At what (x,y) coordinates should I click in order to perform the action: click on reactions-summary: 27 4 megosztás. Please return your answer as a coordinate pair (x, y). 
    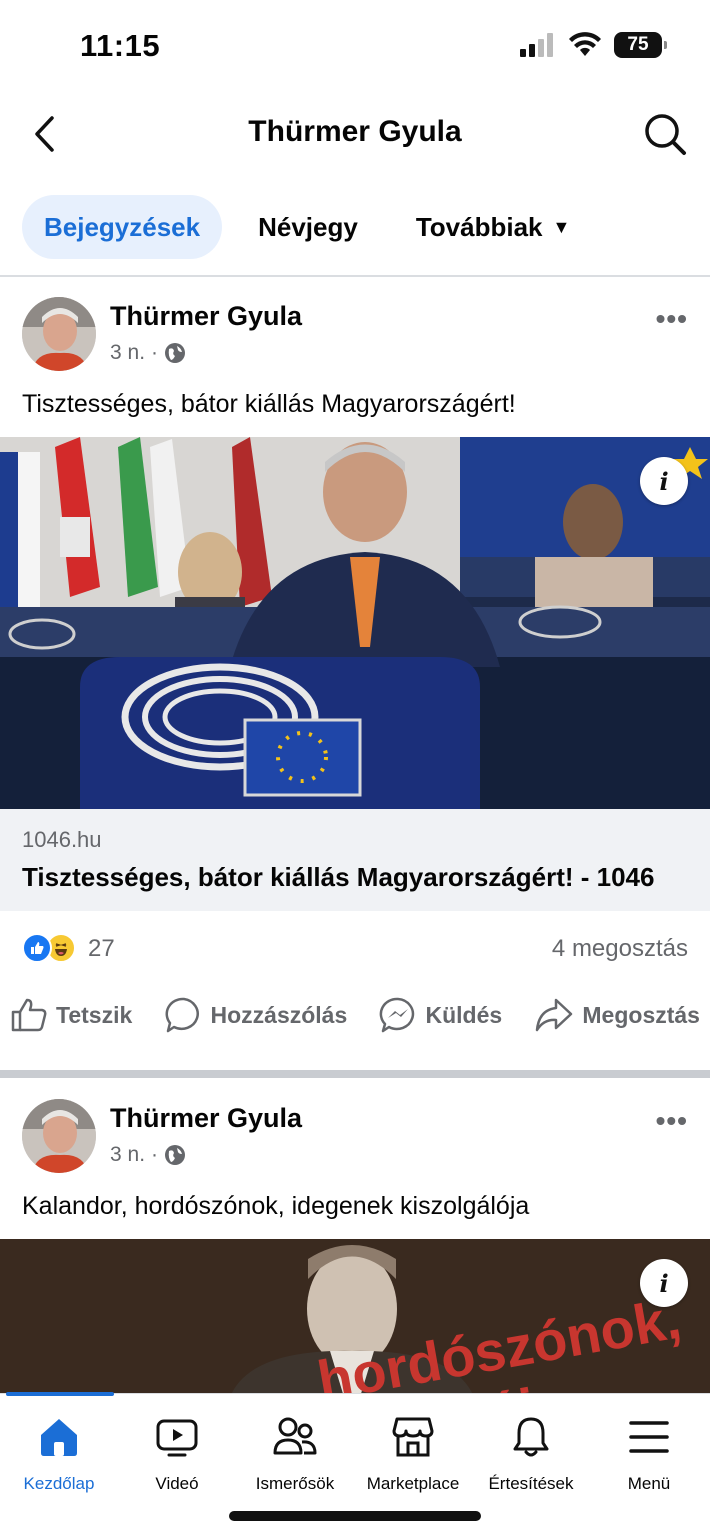
    Looking at the image, I should click on (355, 946).